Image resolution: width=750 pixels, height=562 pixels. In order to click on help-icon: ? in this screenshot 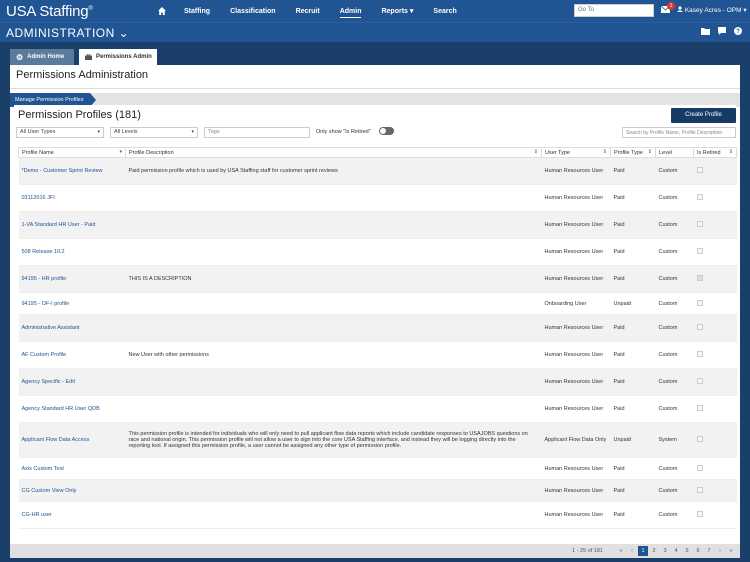, I will do `click(738, 31)`.